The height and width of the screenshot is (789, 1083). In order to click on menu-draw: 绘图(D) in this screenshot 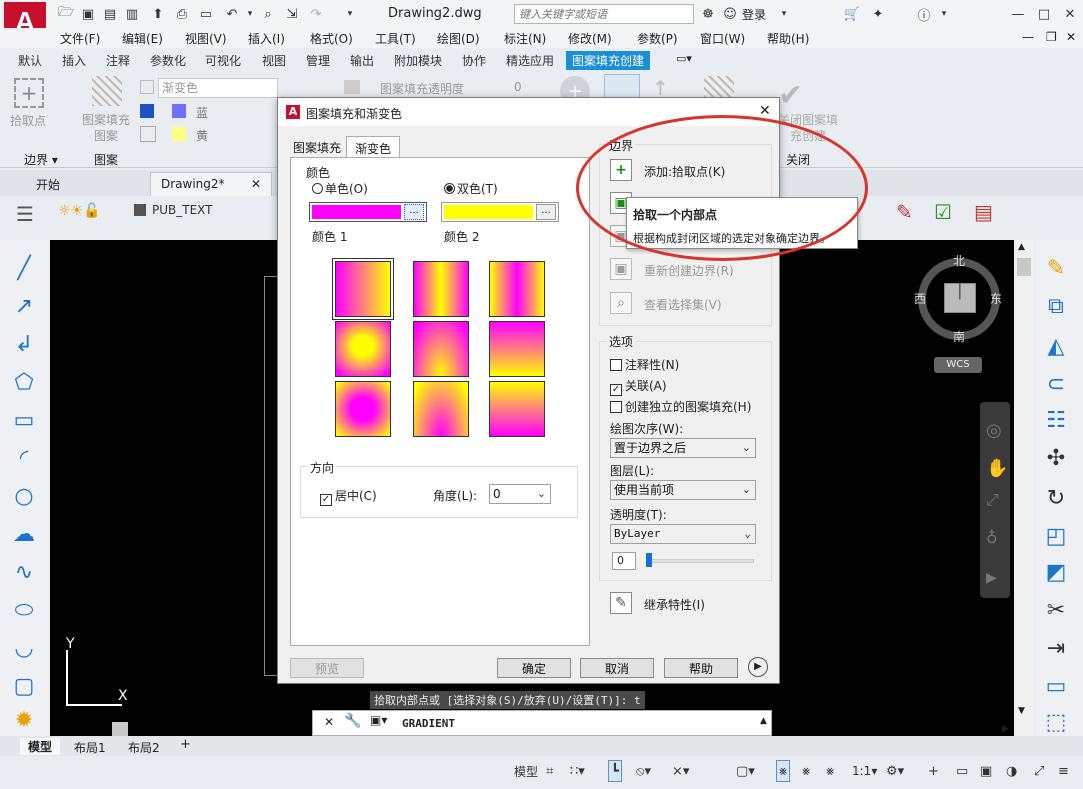, I will do `click(458, 38)`.